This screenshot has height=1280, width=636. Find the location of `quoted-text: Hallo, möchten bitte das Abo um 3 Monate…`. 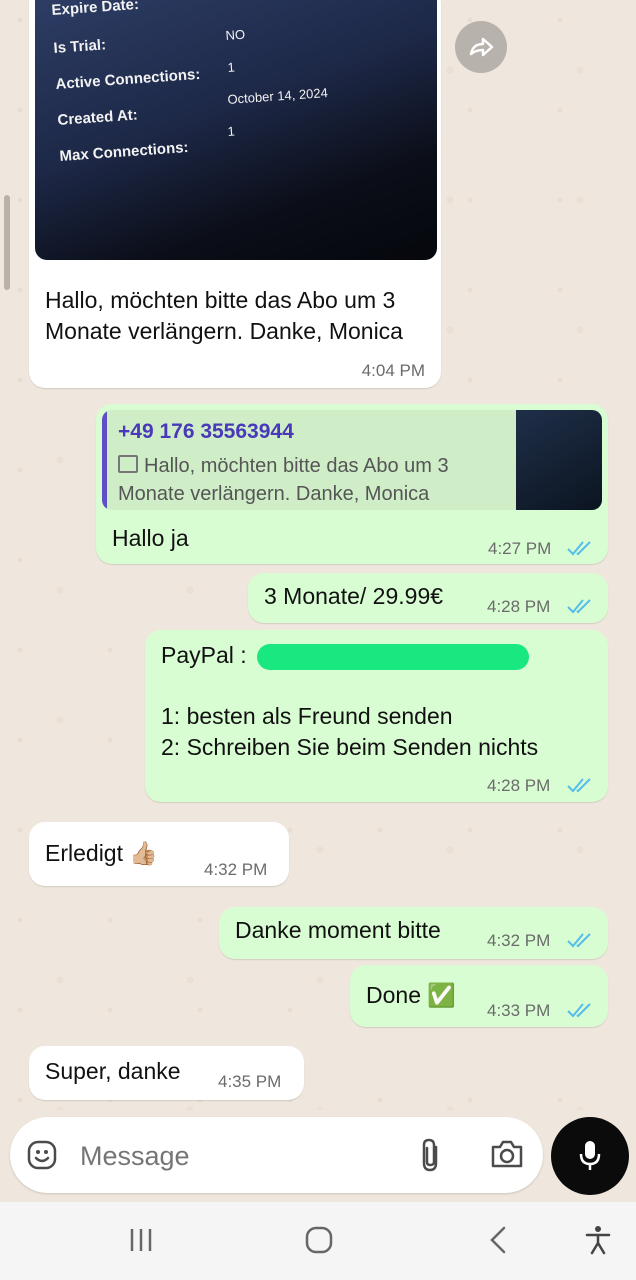

quoted-text: Hallo, möchten bitte das Abo um 3 Monate… is located at coordinates (283, 480).